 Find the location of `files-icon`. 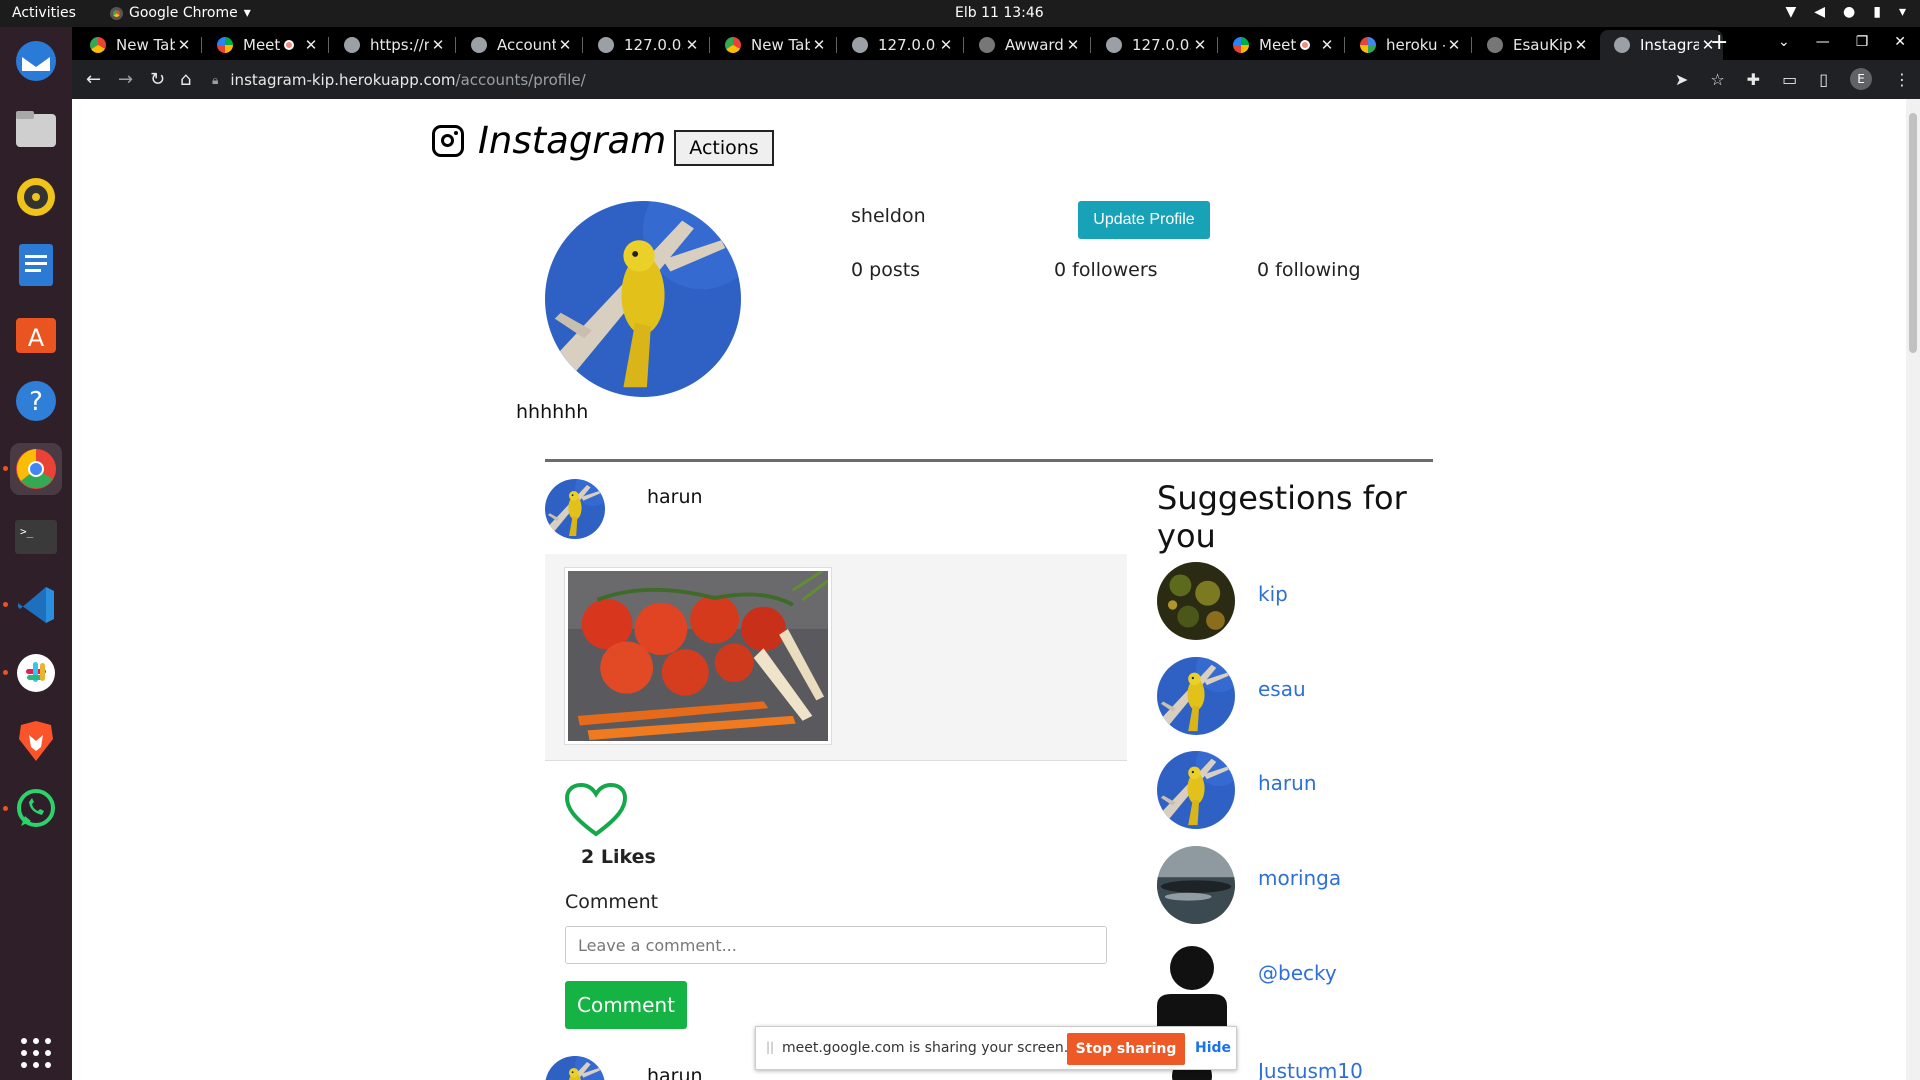

files-icon is located at coordinates (36, 129).